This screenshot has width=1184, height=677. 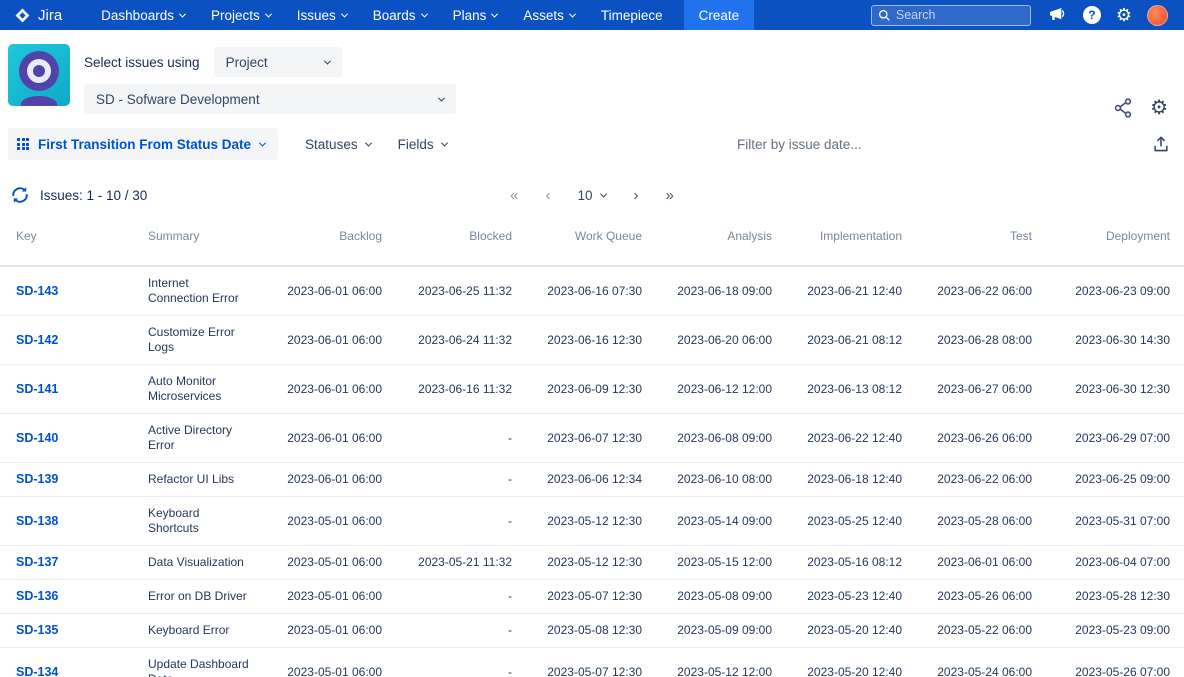 What do you see at coordinates (37, 671) in the screenshot?
I see `issue-key-link: SD-134` at bounding box center [37, 671].